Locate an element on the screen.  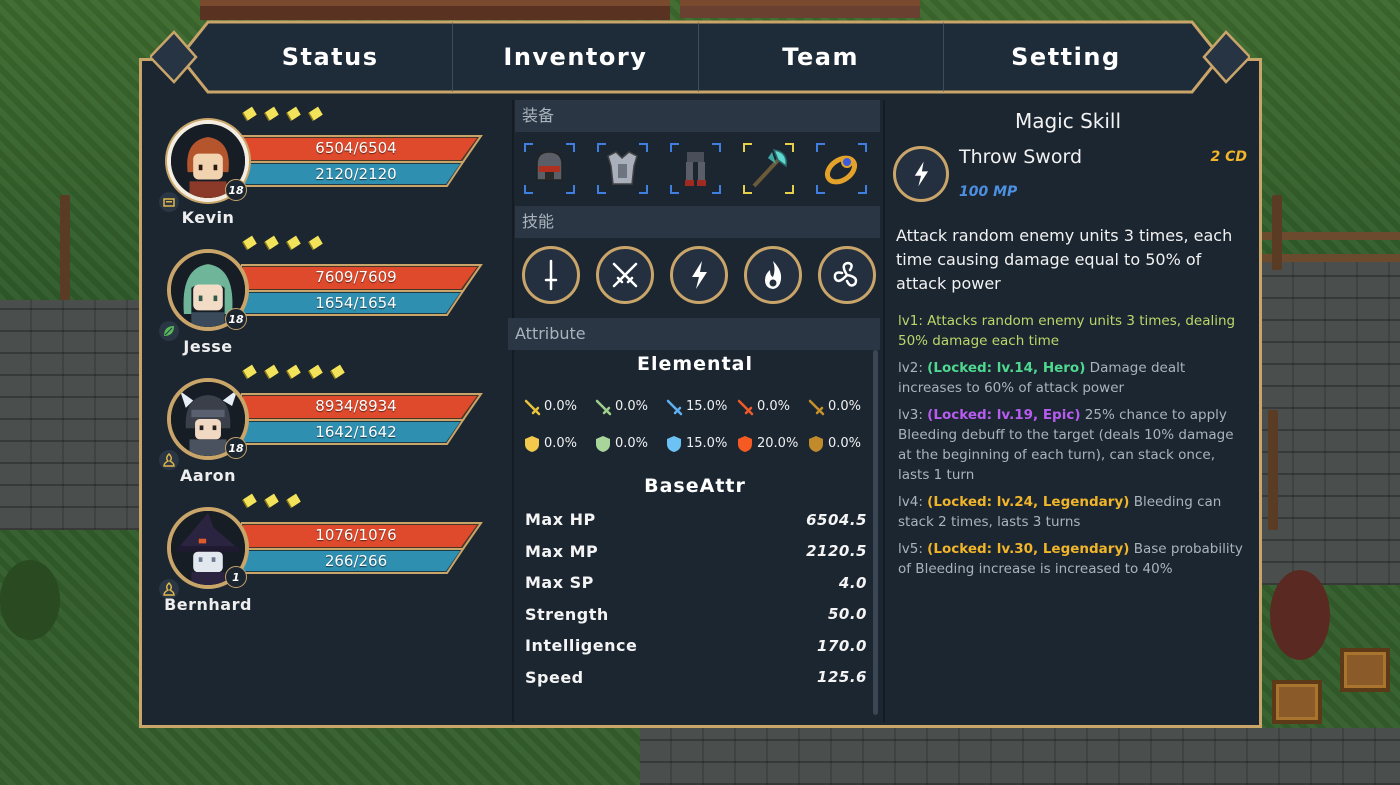
skill-slots is located at coordinates (699, 275).